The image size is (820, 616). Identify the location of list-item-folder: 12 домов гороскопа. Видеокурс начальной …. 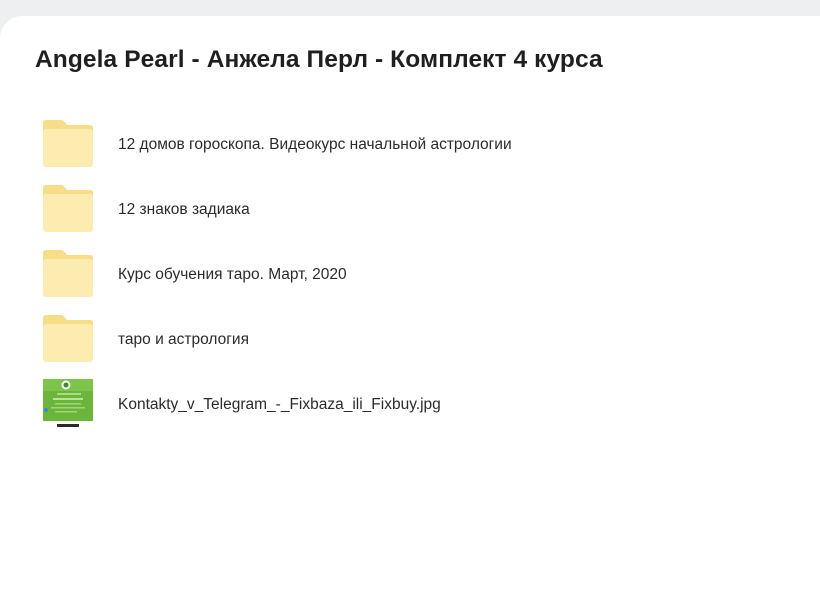
(410, 144).